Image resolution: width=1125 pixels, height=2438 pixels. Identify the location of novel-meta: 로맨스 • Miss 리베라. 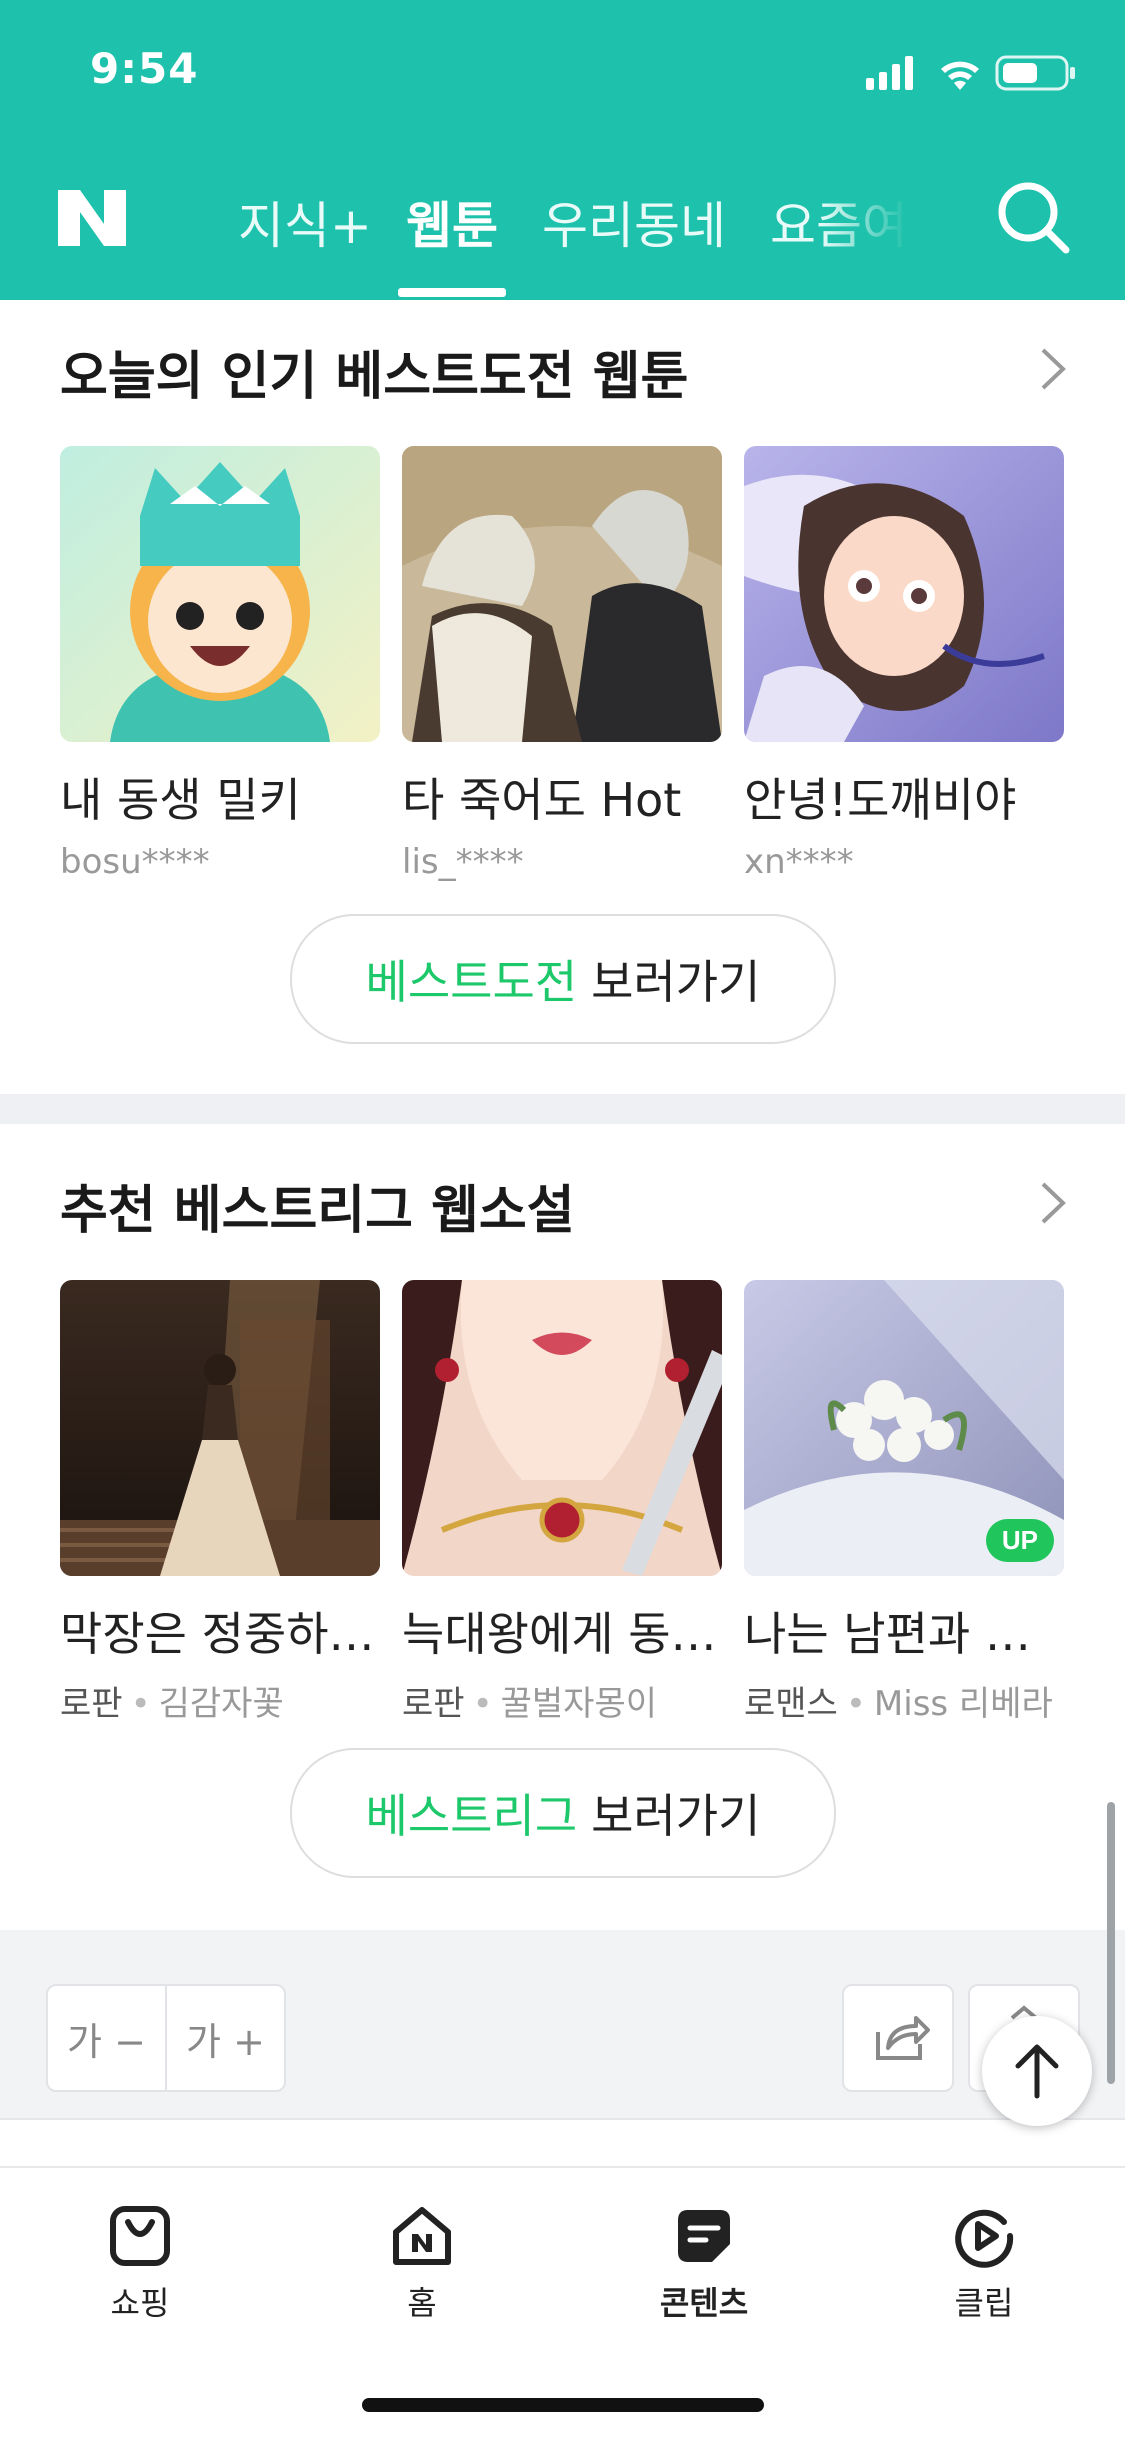
(898, 1704).